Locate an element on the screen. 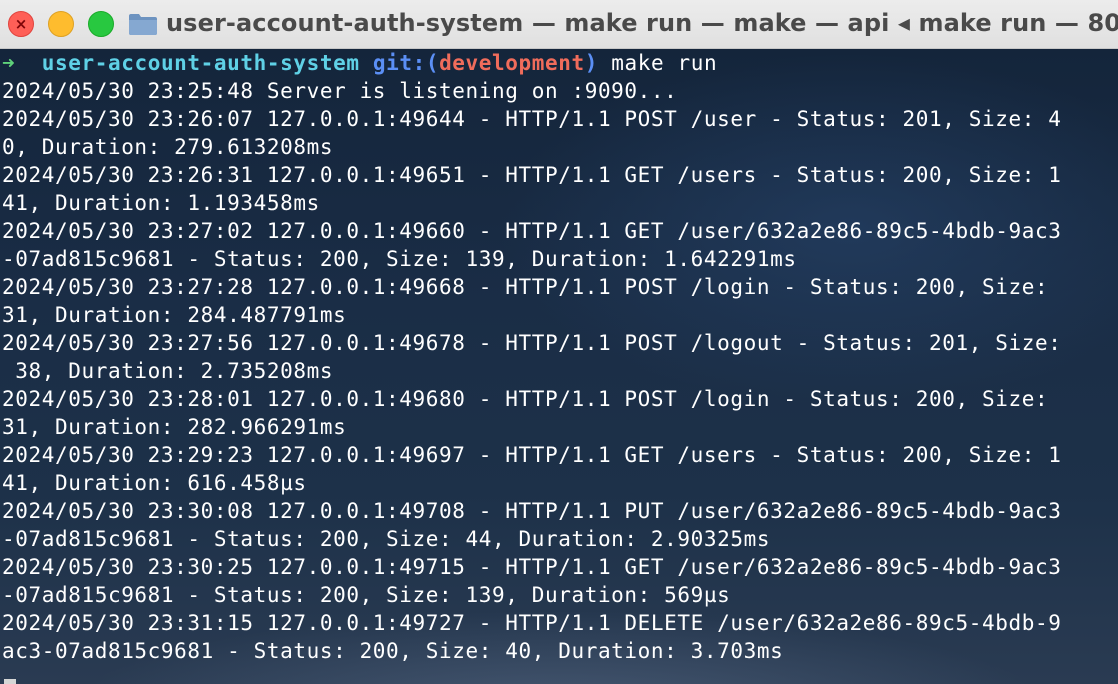  prompt-branch: development is located at coordinates (512, 63).